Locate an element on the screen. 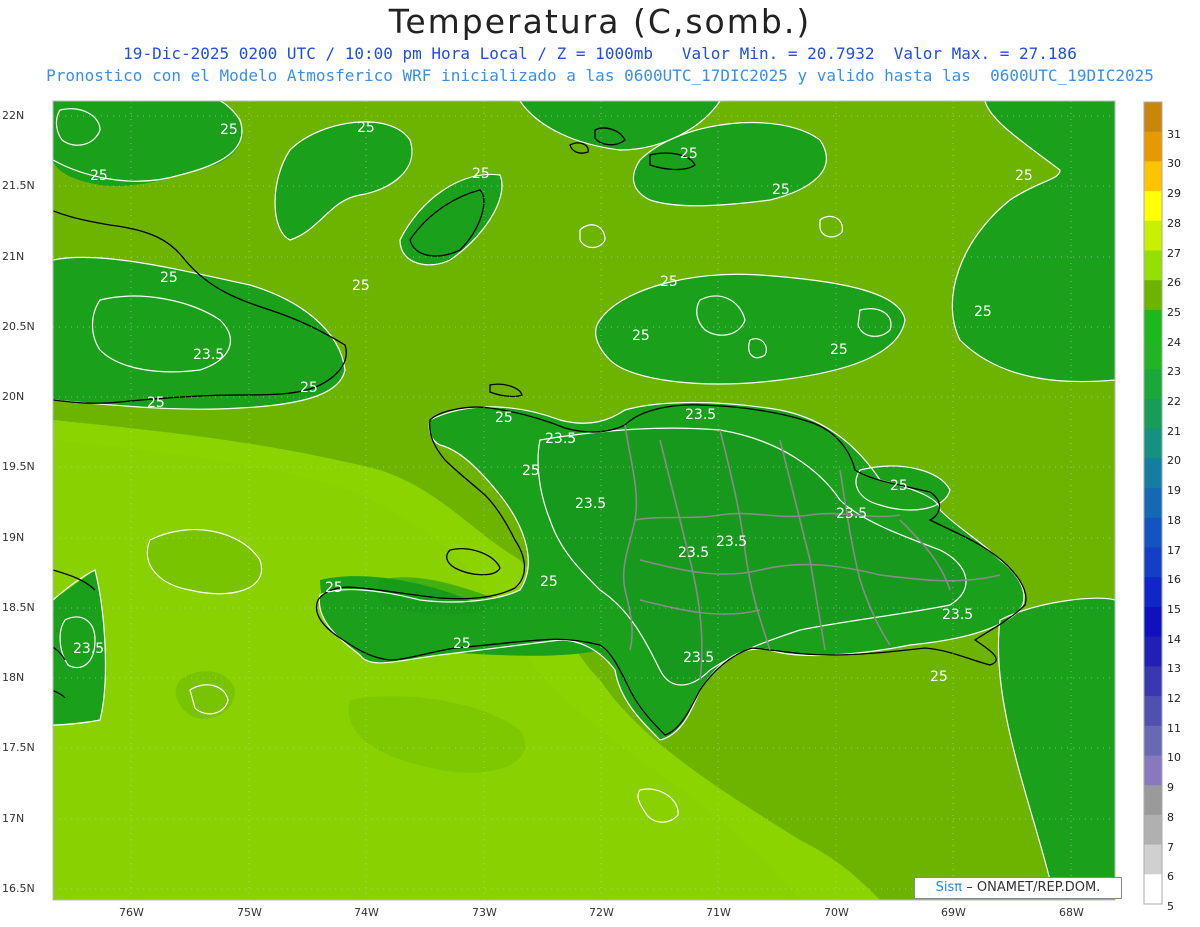  lat-label: 16.5N is located at coordinates (18, 888).